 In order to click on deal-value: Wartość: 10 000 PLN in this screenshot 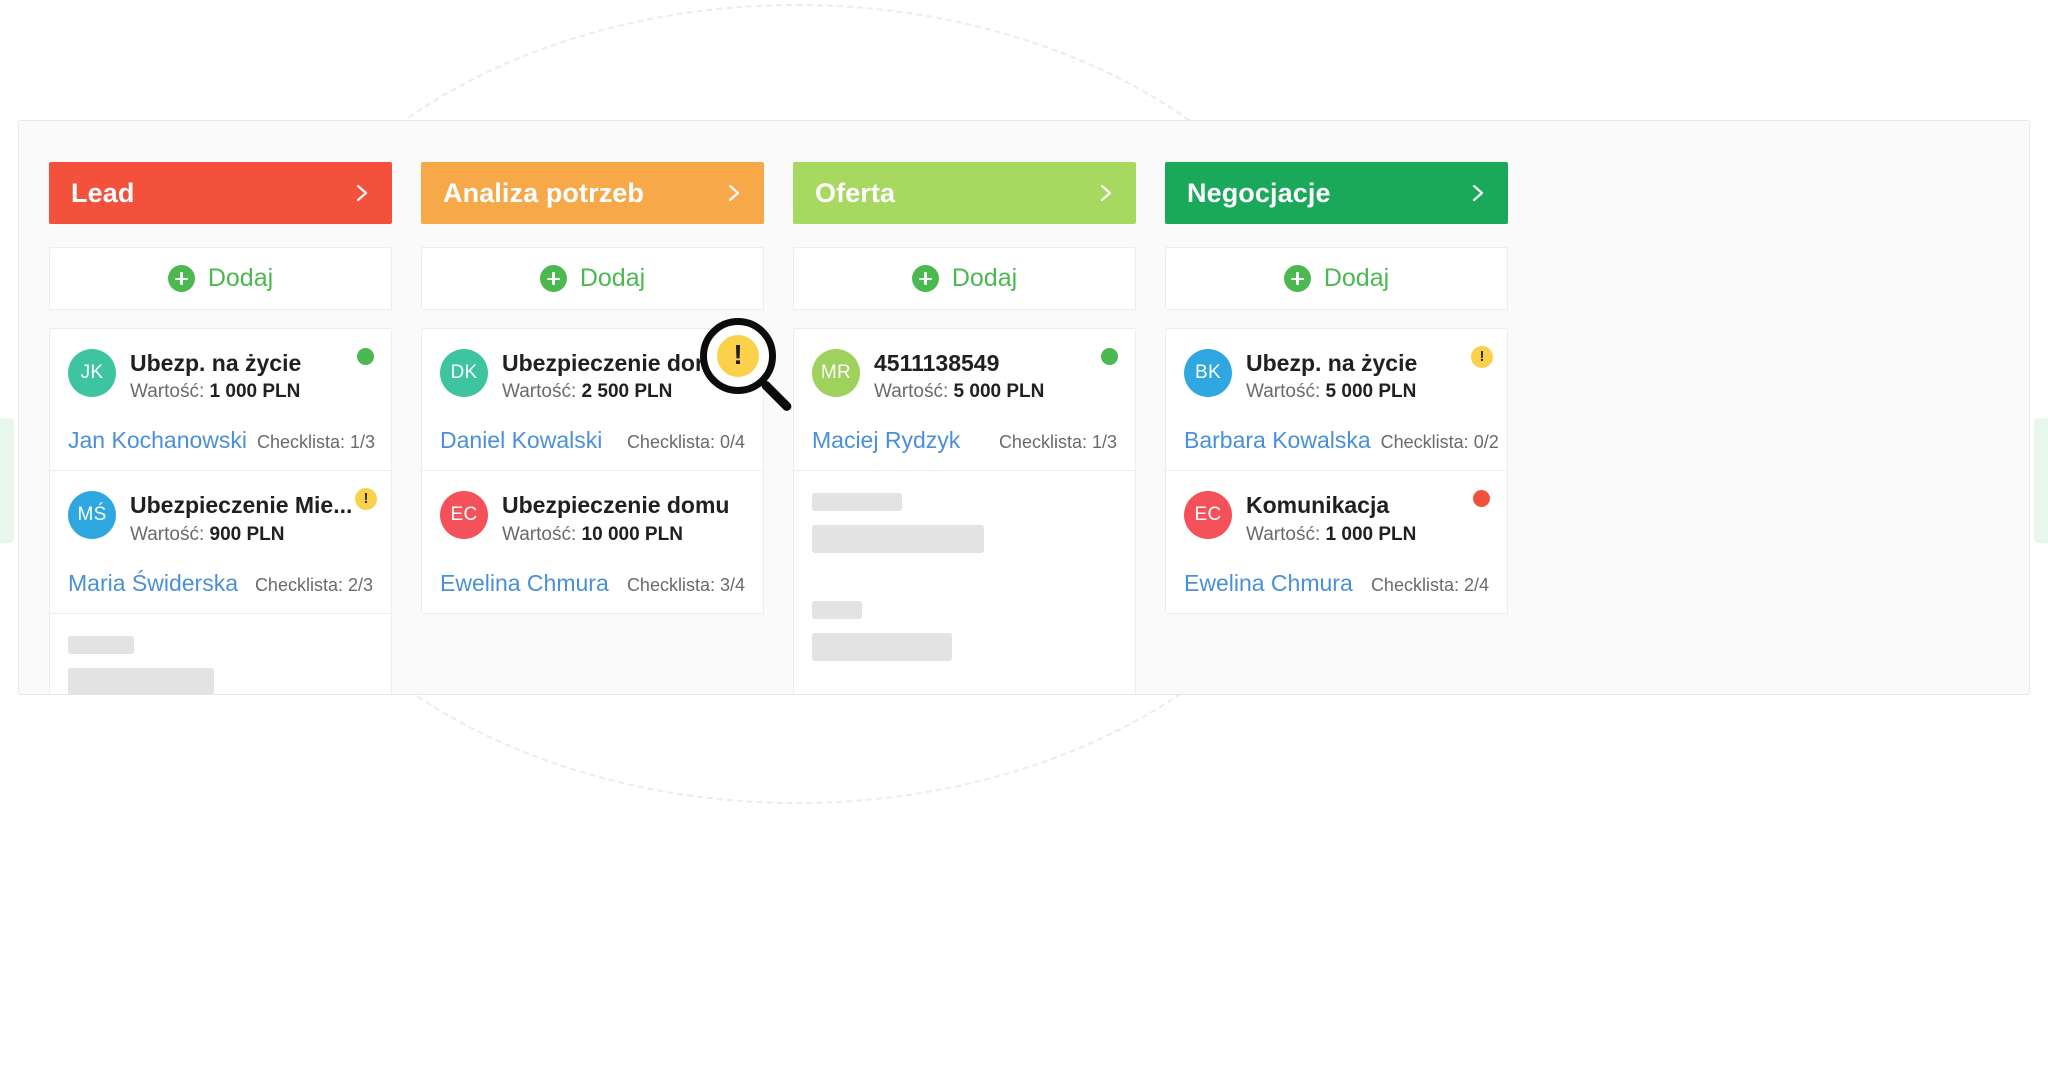, I will do `click(615, 535)`.